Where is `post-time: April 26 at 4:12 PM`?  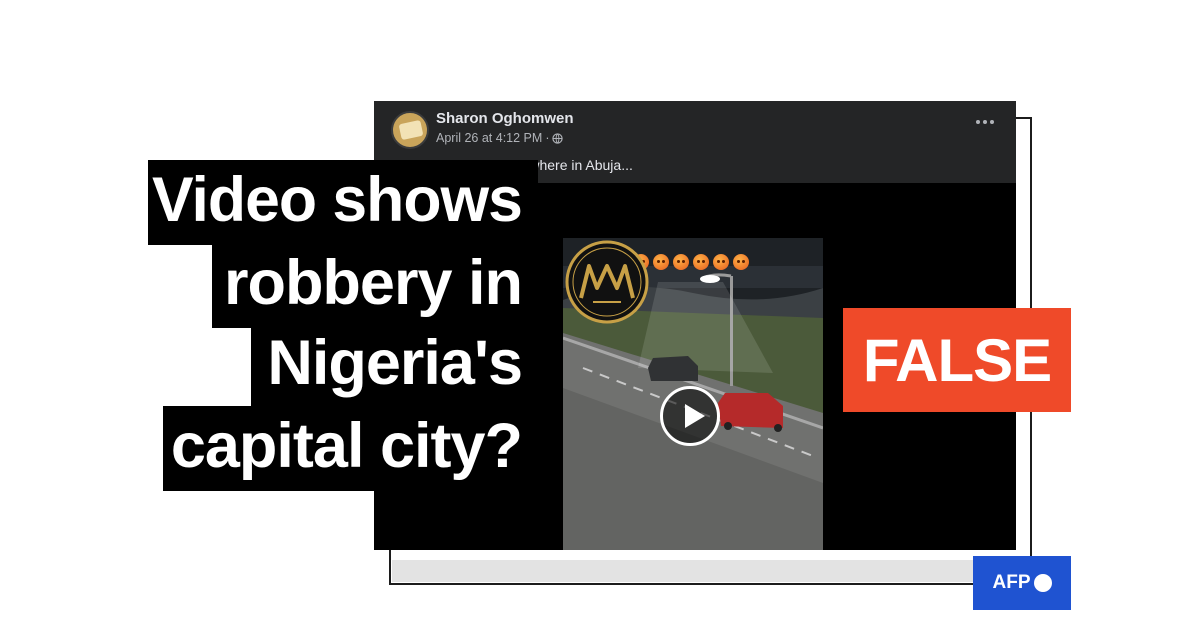 post-time: April 26 at 4:12 PM is located at coordinates (489, 138).